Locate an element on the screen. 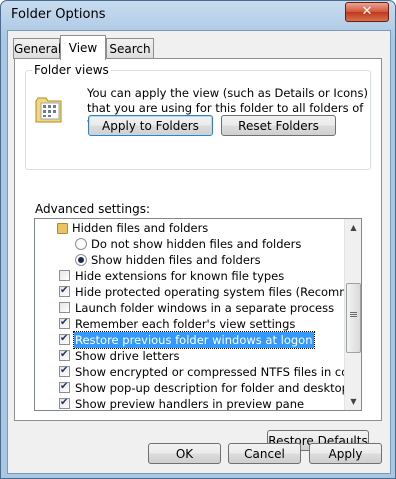  tab-search-label: Search is located at coordinates (130, 49).